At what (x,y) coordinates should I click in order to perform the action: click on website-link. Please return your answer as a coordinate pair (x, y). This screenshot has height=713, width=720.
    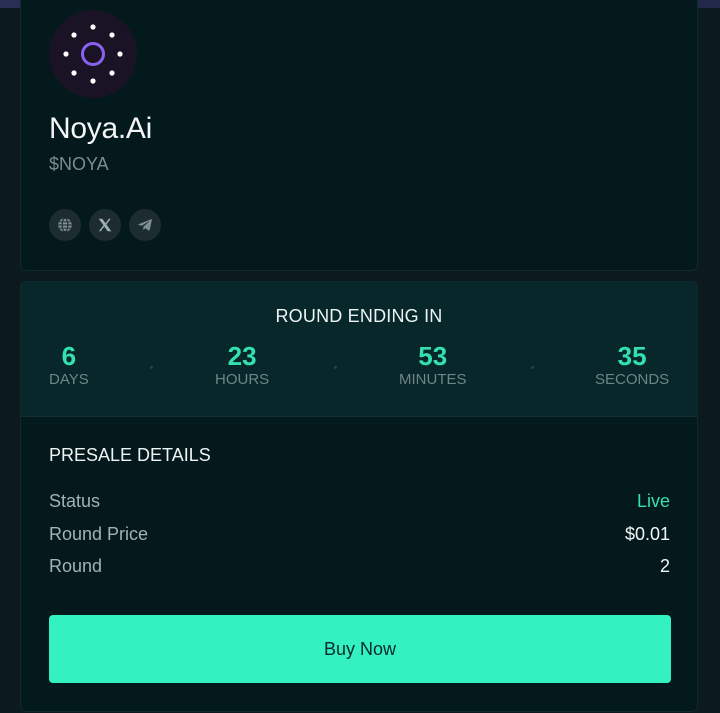
    Looking at the image, I should click on (65, 225).